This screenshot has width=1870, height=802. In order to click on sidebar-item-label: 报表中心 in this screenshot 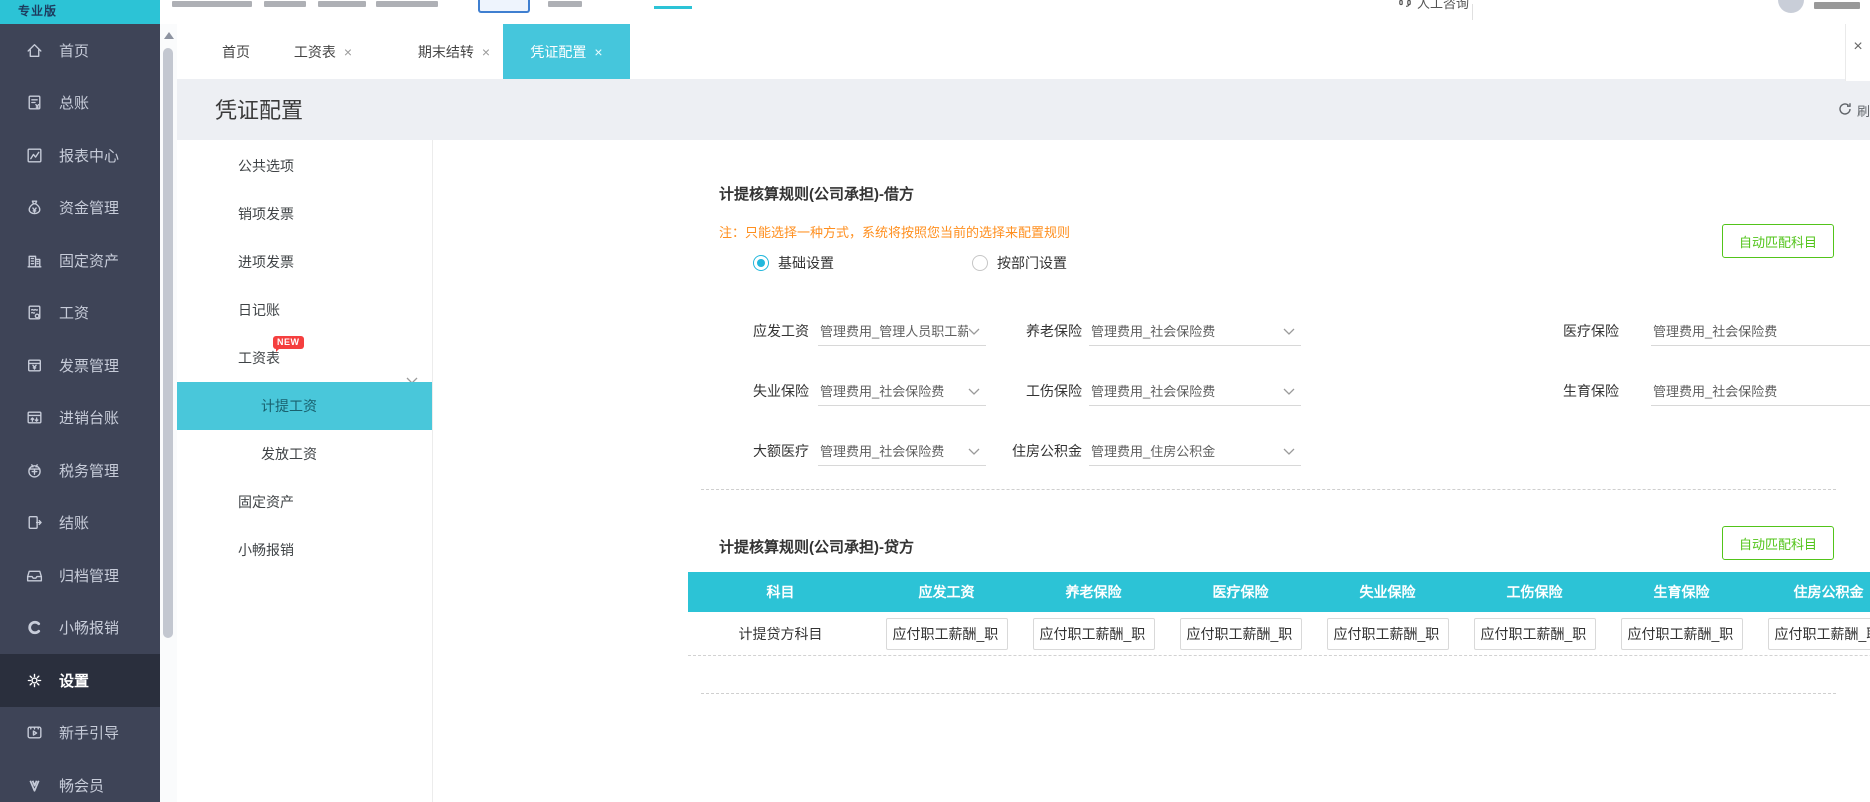, I will do `click(89, 156)`.